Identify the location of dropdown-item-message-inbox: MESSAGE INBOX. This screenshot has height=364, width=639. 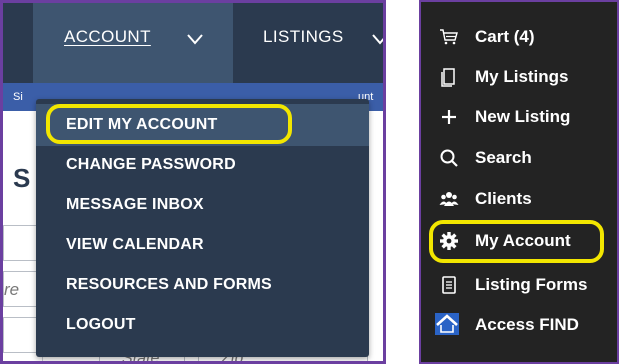
(135, 205).